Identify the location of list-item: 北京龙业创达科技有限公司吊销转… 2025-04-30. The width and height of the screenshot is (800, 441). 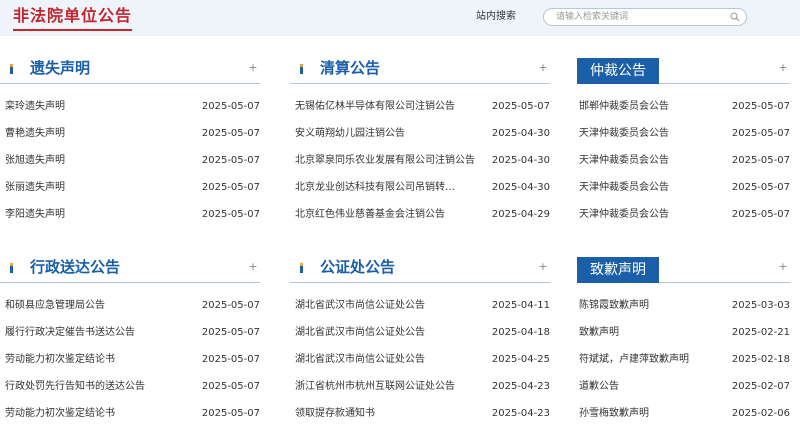
(420, 187).